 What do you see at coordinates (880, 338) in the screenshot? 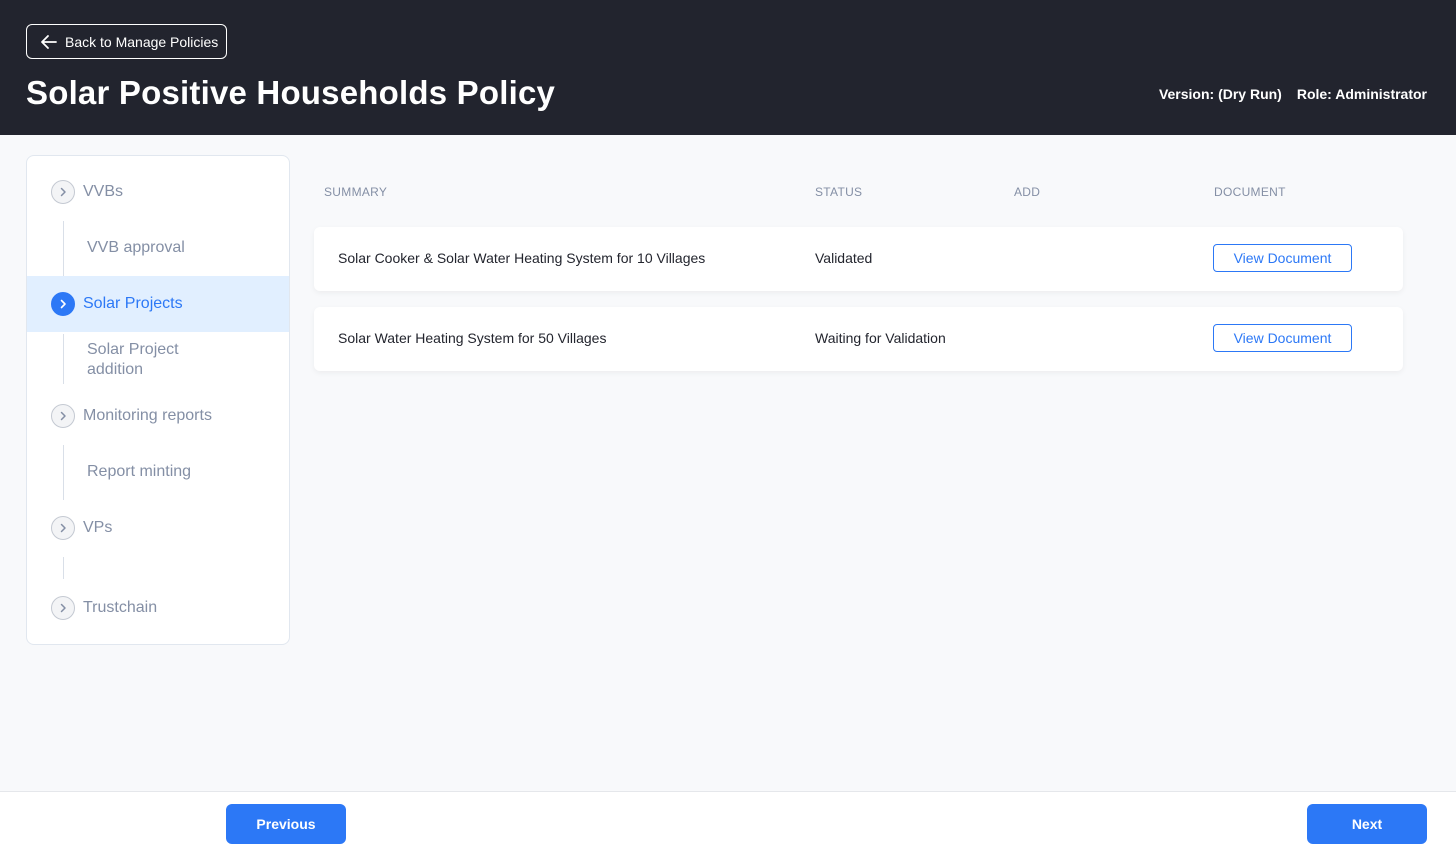
I see `row-status: Waiting for Validation` at bounding box center [880, 338].